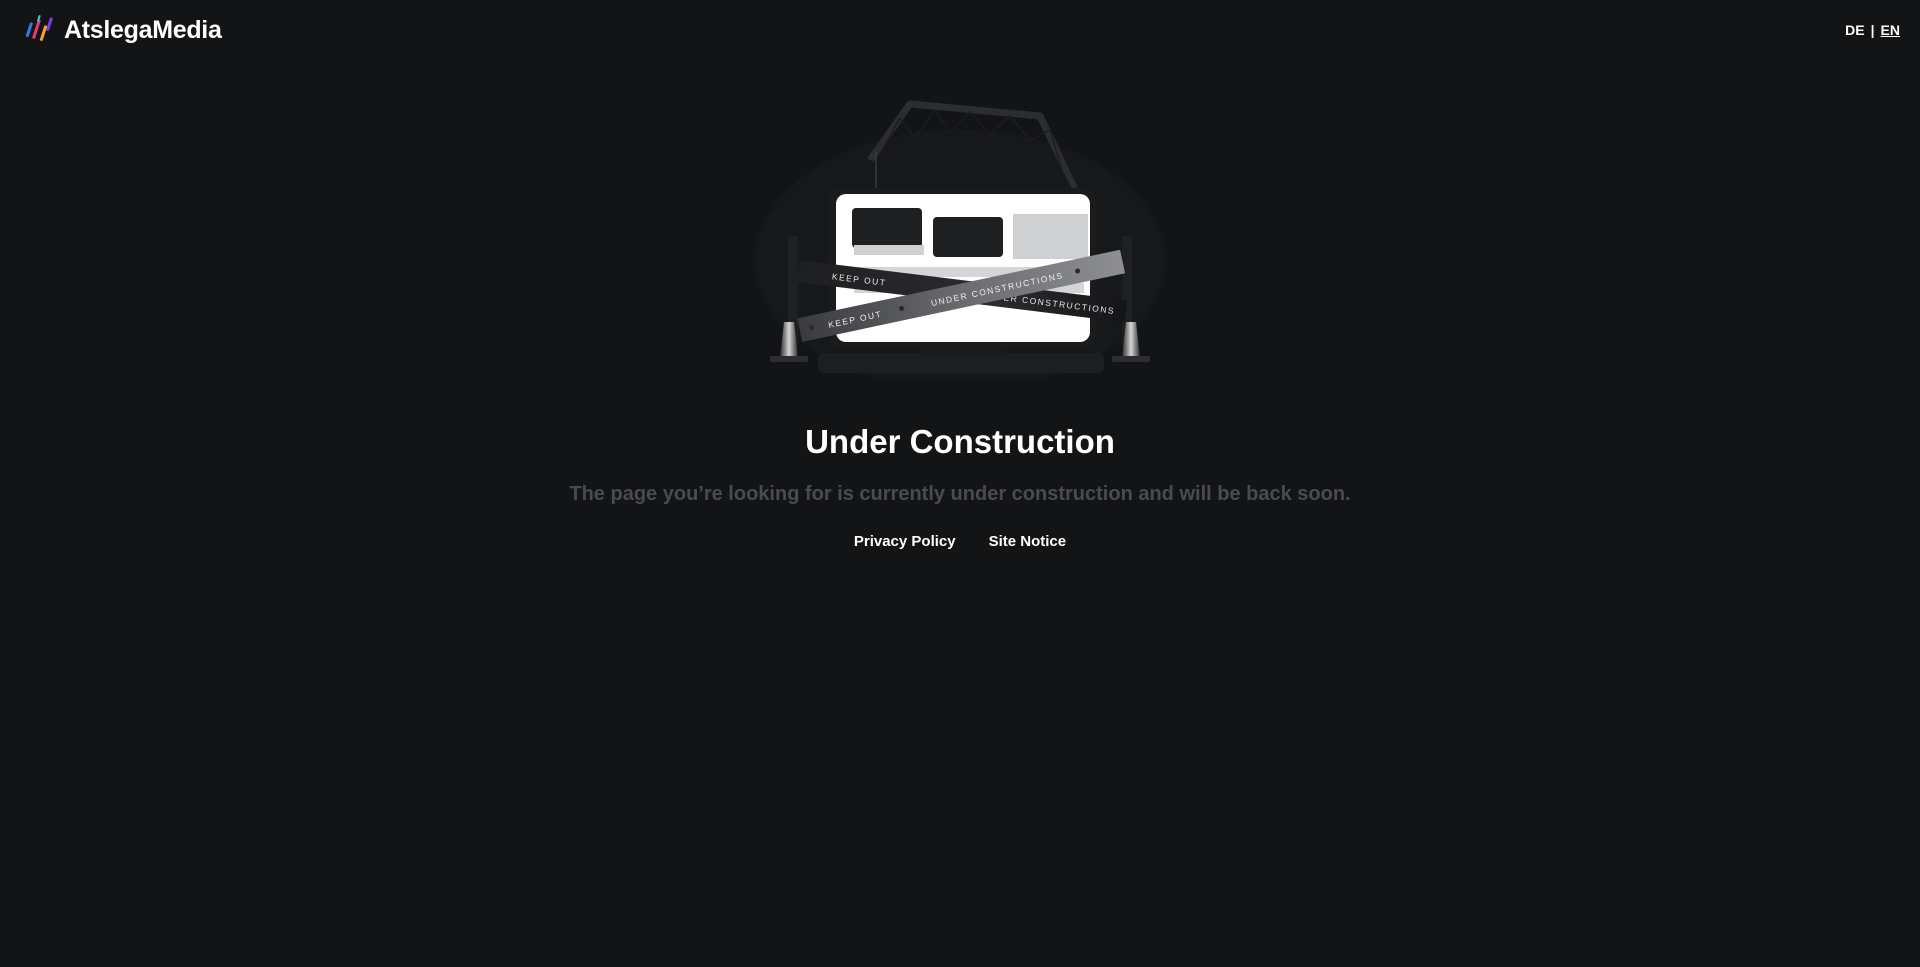  What do you see at coordinates (905, 542) in the screenshot?
I see `privacy-policy-link: Privacy Policy` at bounding box center [905, 542].